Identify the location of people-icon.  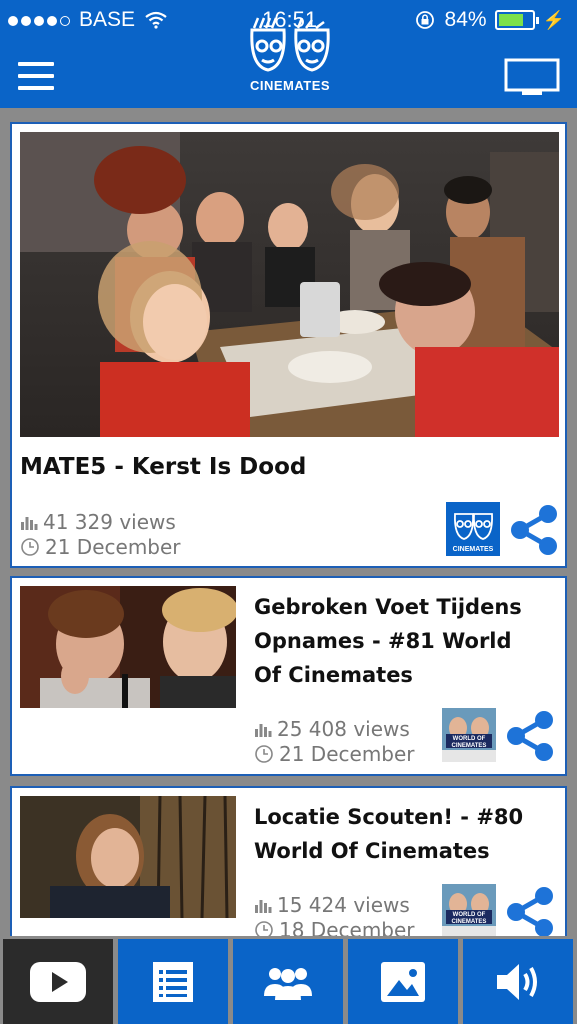
(288, 983).